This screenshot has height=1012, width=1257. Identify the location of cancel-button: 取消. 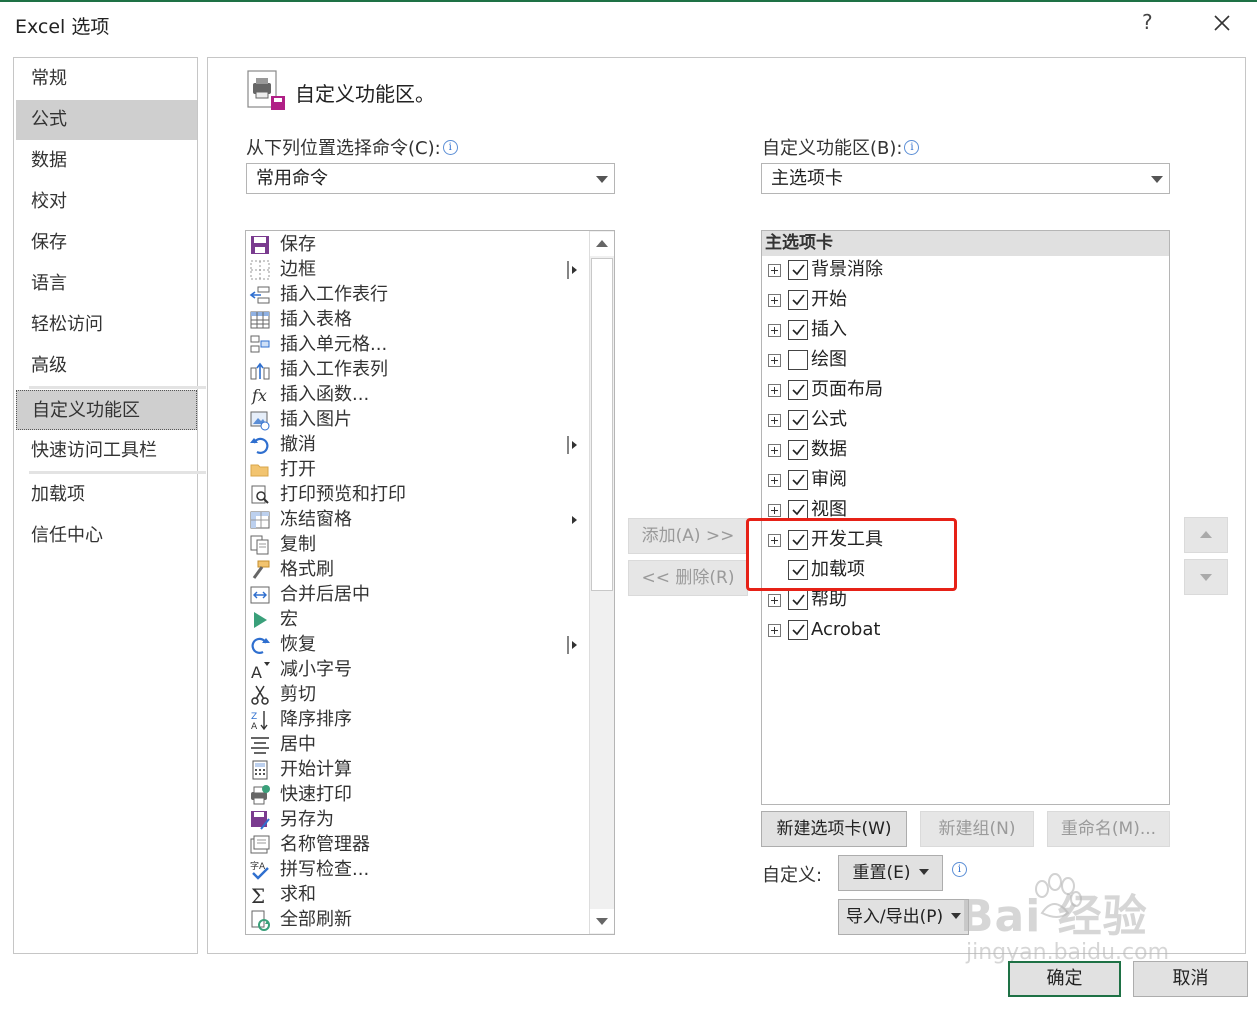
(1190, 979).